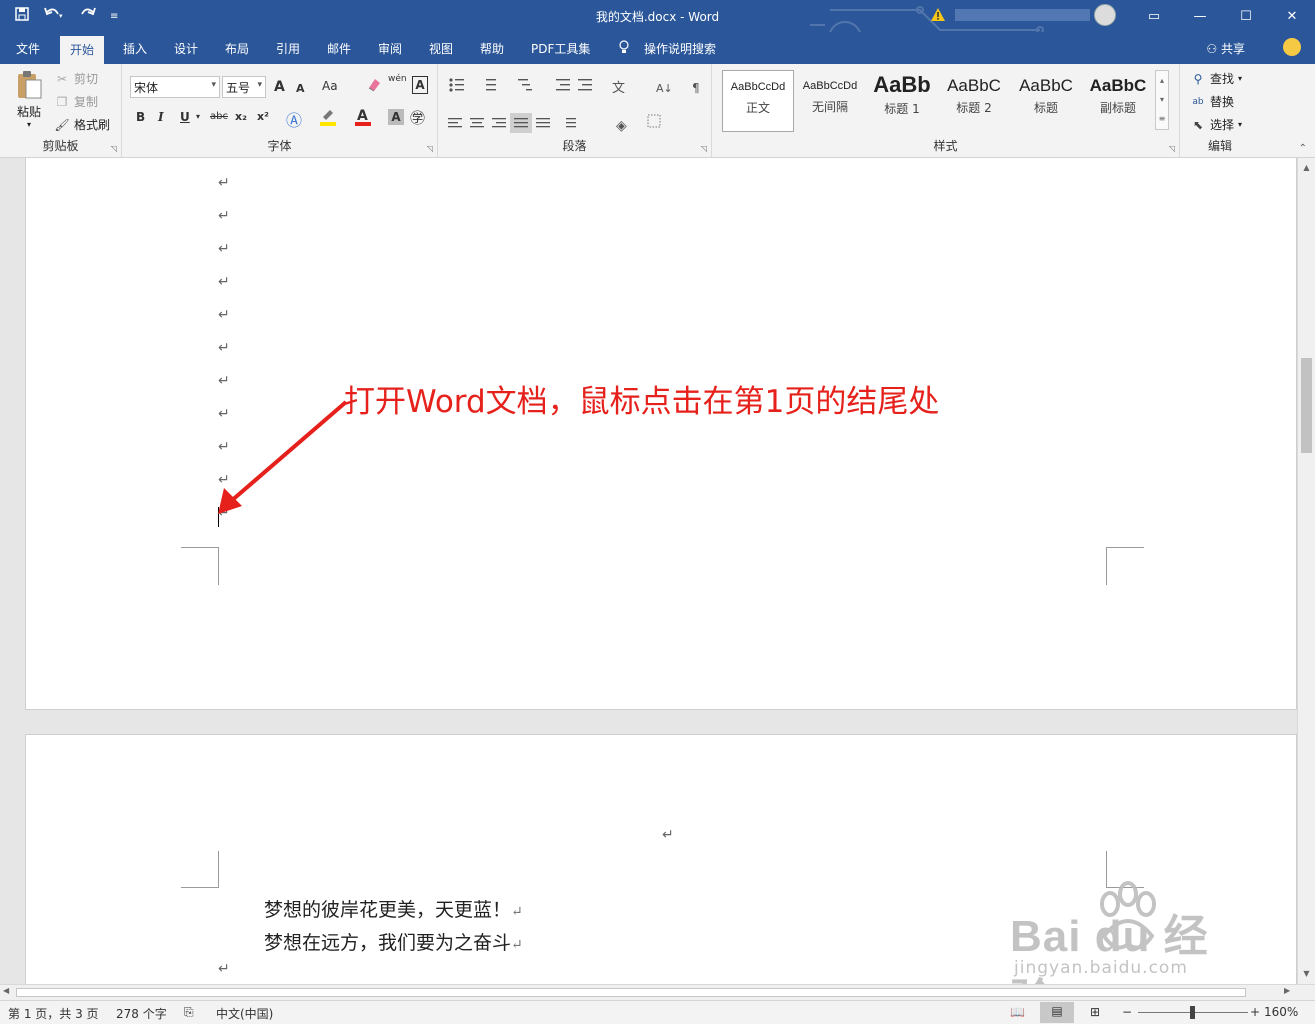 Image resolution: width=1315 pixels, height=1024 pixels. What do you see at coordinates (244, 1013) in the screenshot?
I see `language-status: 中文(中国)` at bounding box center [244, 1013].